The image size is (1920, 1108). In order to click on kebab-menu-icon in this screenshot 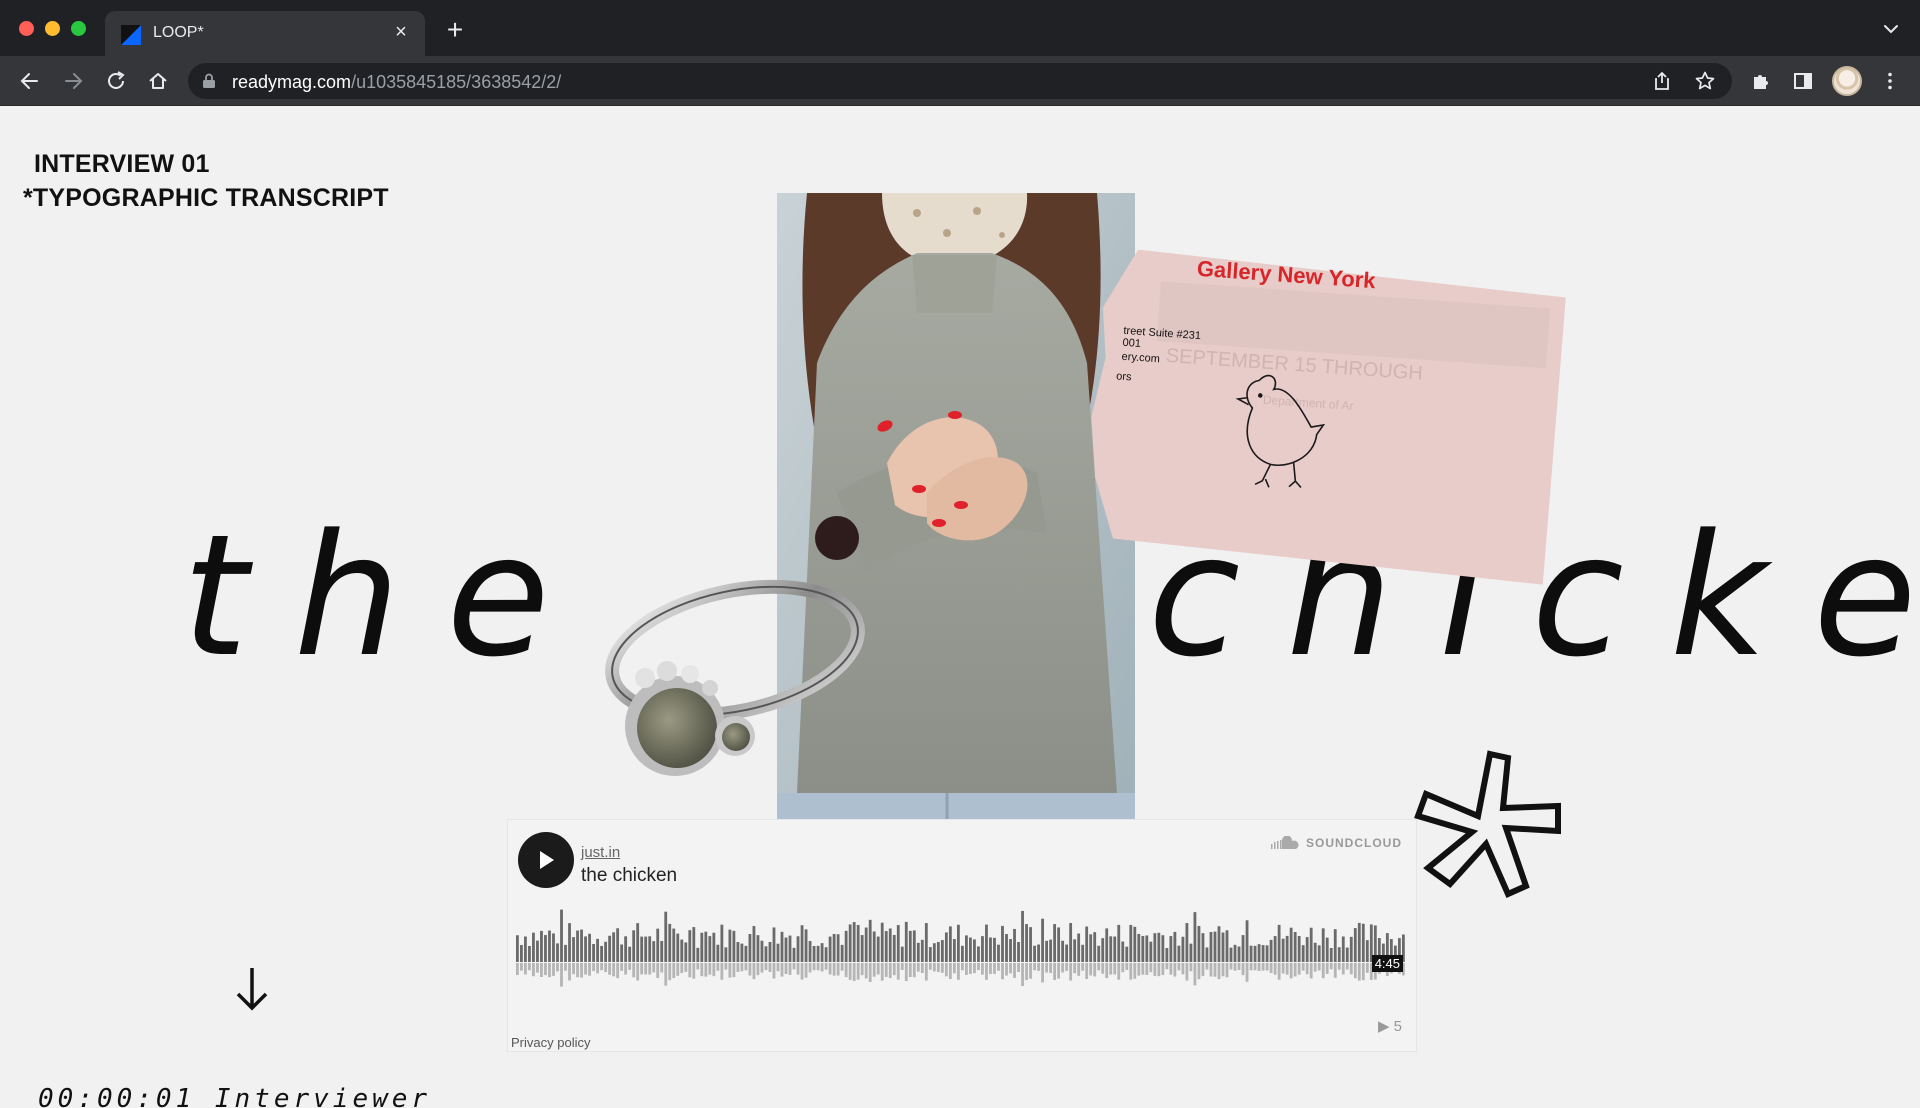, I will do `click(1890, 81)`.